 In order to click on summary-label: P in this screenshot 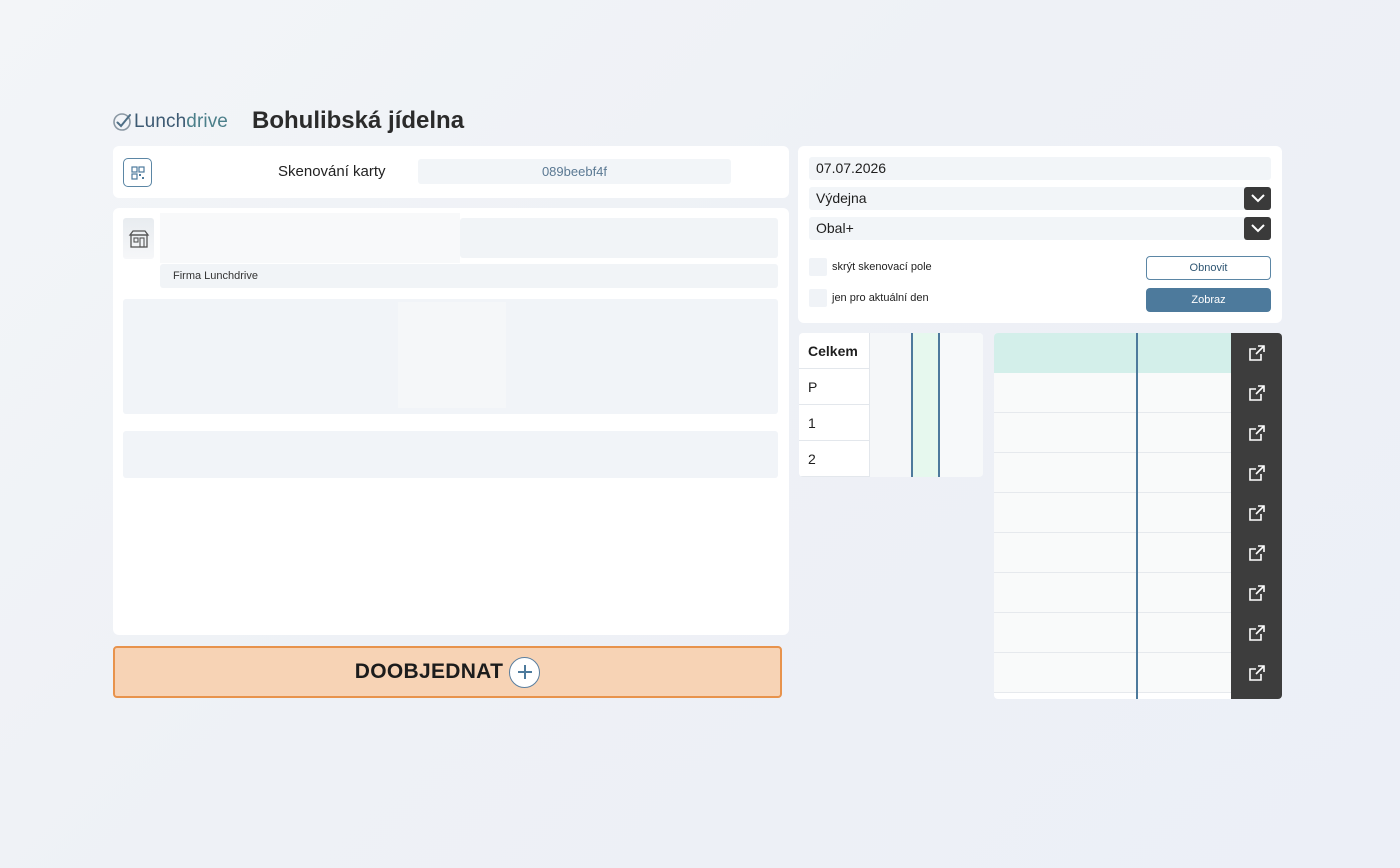, I will do `click(834, 387)`.